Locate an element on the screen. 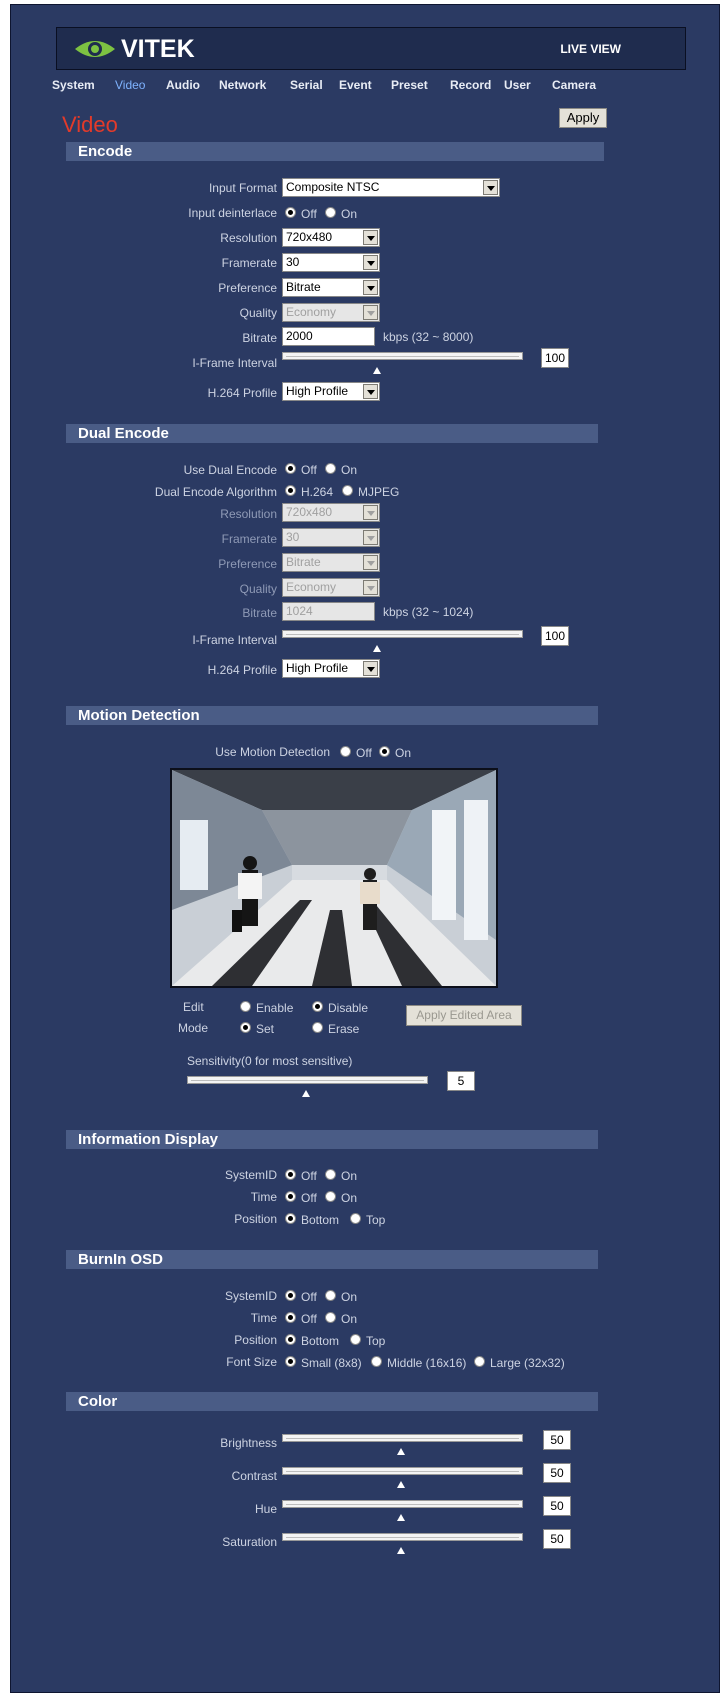  burnin-time-off-label: Off is located at coordinates (309, 1319).